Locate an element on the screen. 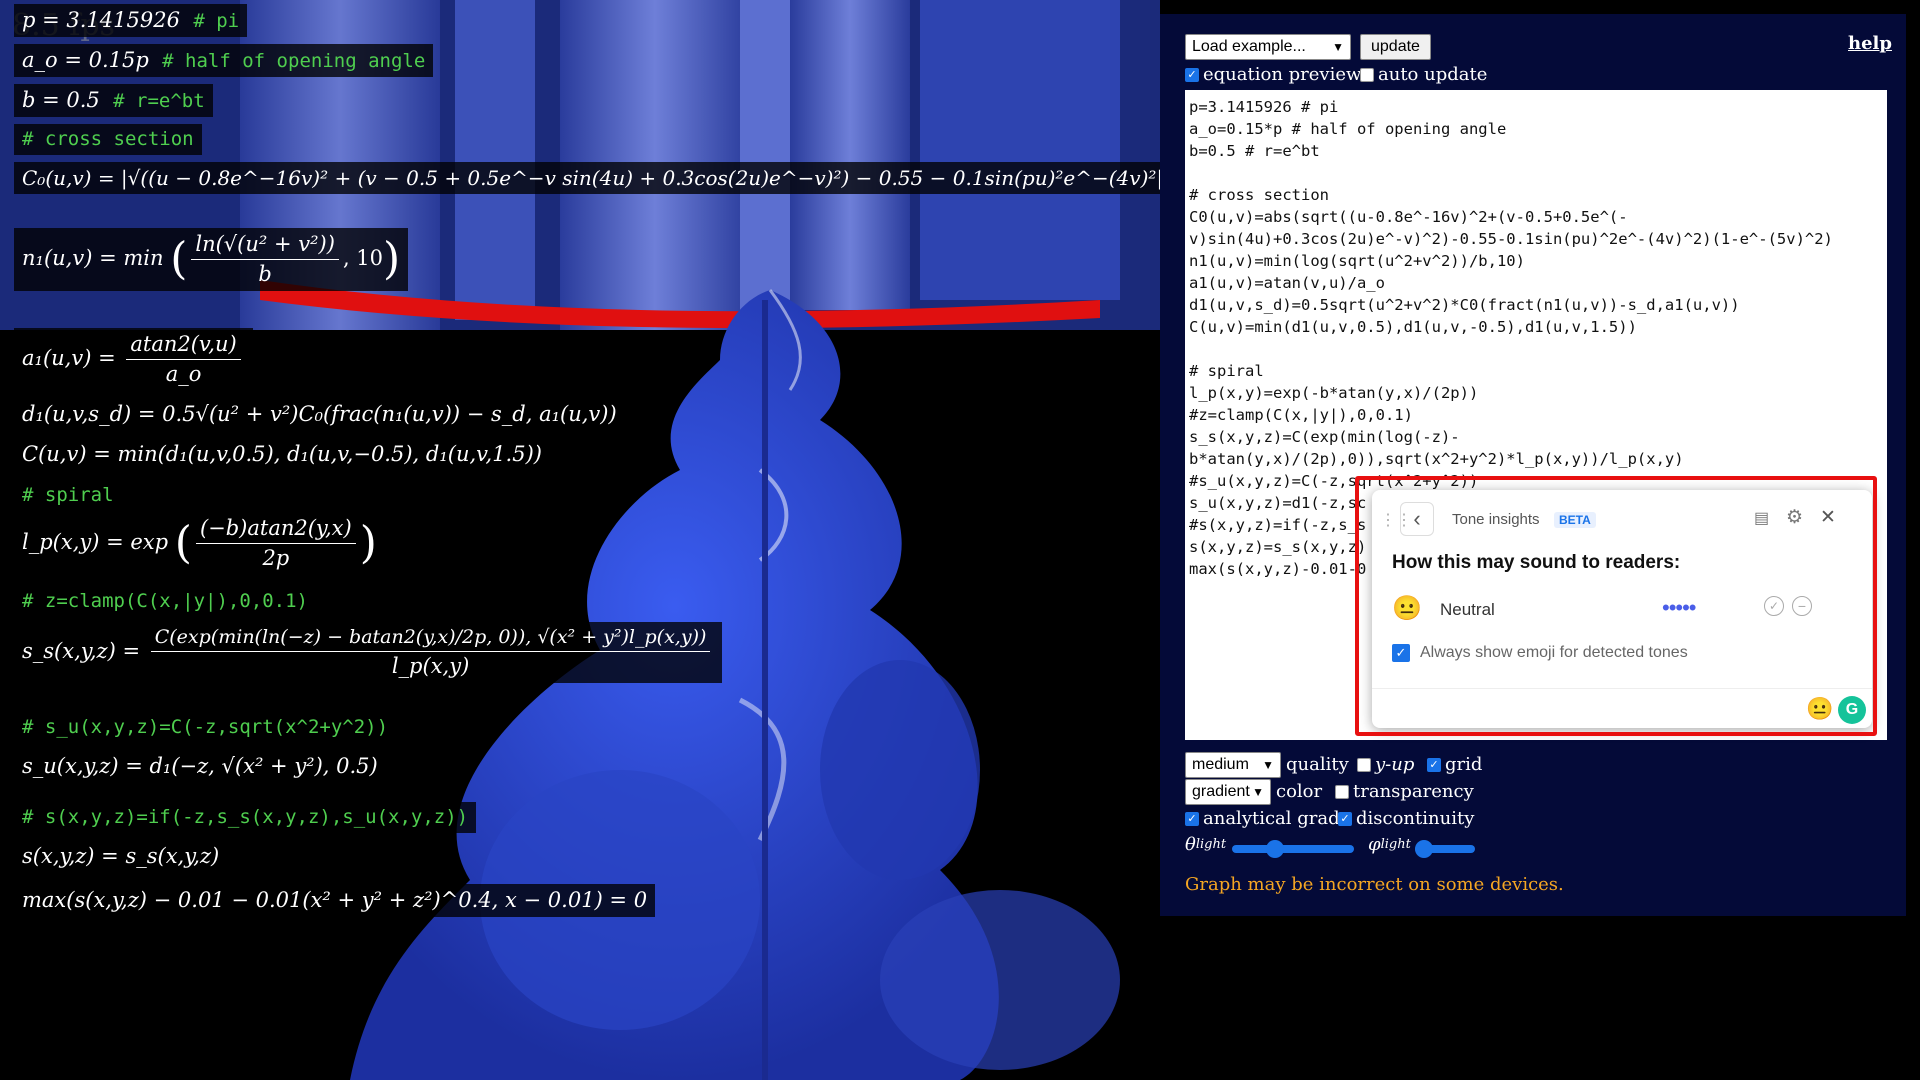  close-icon: ✕ is located at coordinates (1828, 517).